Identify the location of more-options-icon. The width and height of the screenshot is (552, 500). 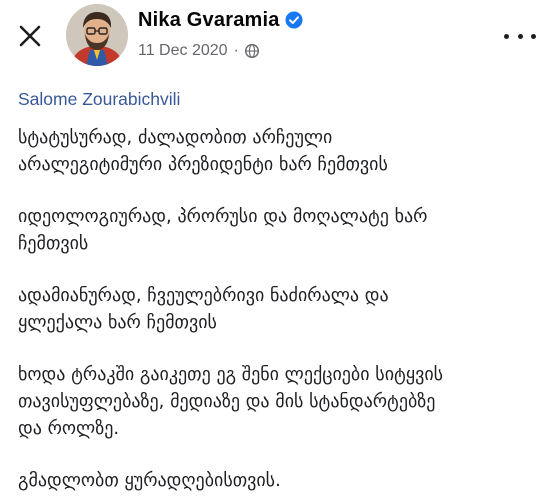
(506, 36).